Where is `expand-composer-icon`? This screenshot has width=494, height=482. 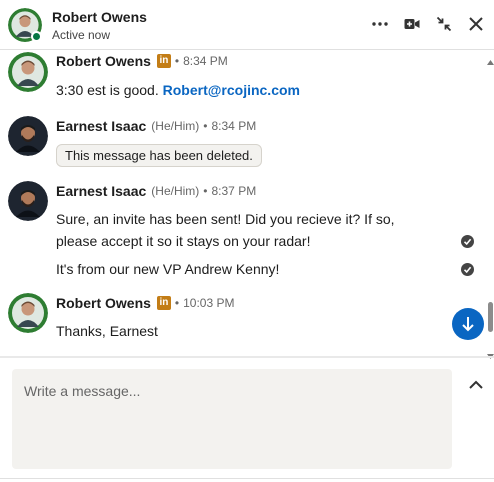
expand-composer-icon is located at coordinates (476, 384).